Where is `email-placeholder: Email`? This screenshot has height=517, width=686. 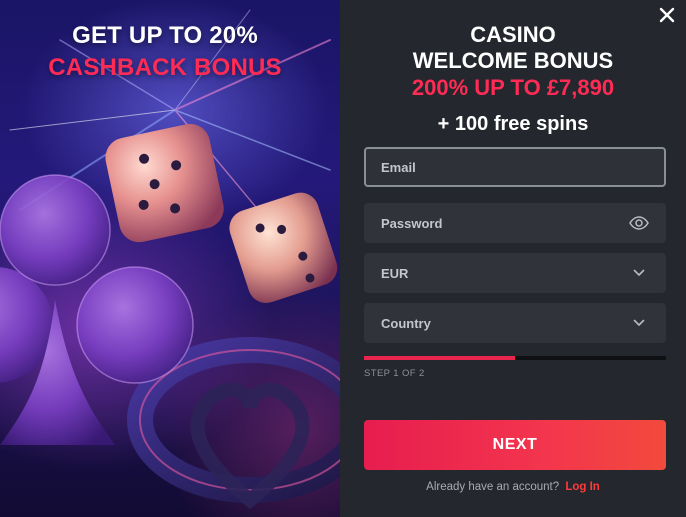 email-placeholder: Email is located at coordinates (398, 167).